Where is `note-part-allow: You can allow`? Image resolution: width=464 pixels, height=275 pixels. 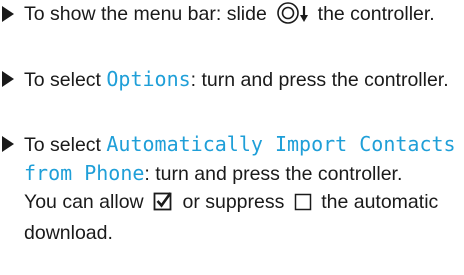
note-part-allow: You can allow is located at coordinates (84, 202).